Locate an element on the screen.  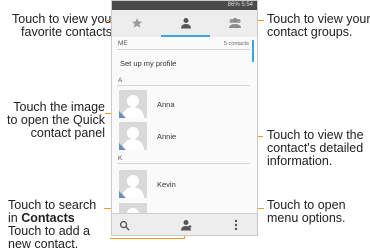
callout-details-line3: information. is located at coordinates (300, 161).